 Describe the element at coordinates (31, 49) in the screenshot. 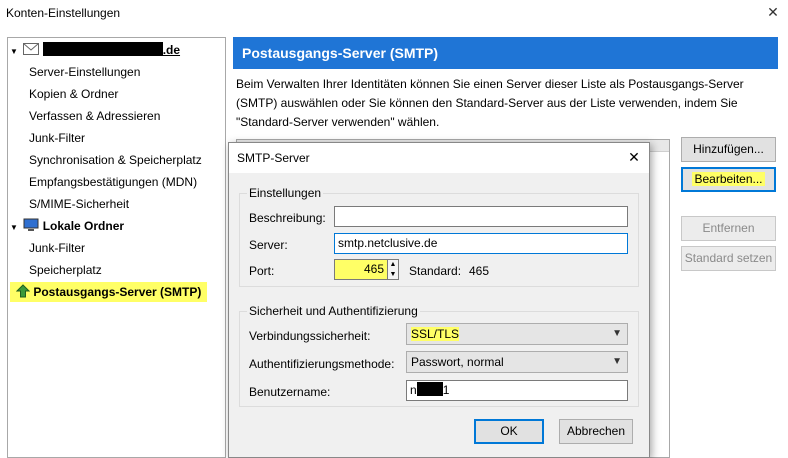

I see `mail-envelope-icon` at that location.